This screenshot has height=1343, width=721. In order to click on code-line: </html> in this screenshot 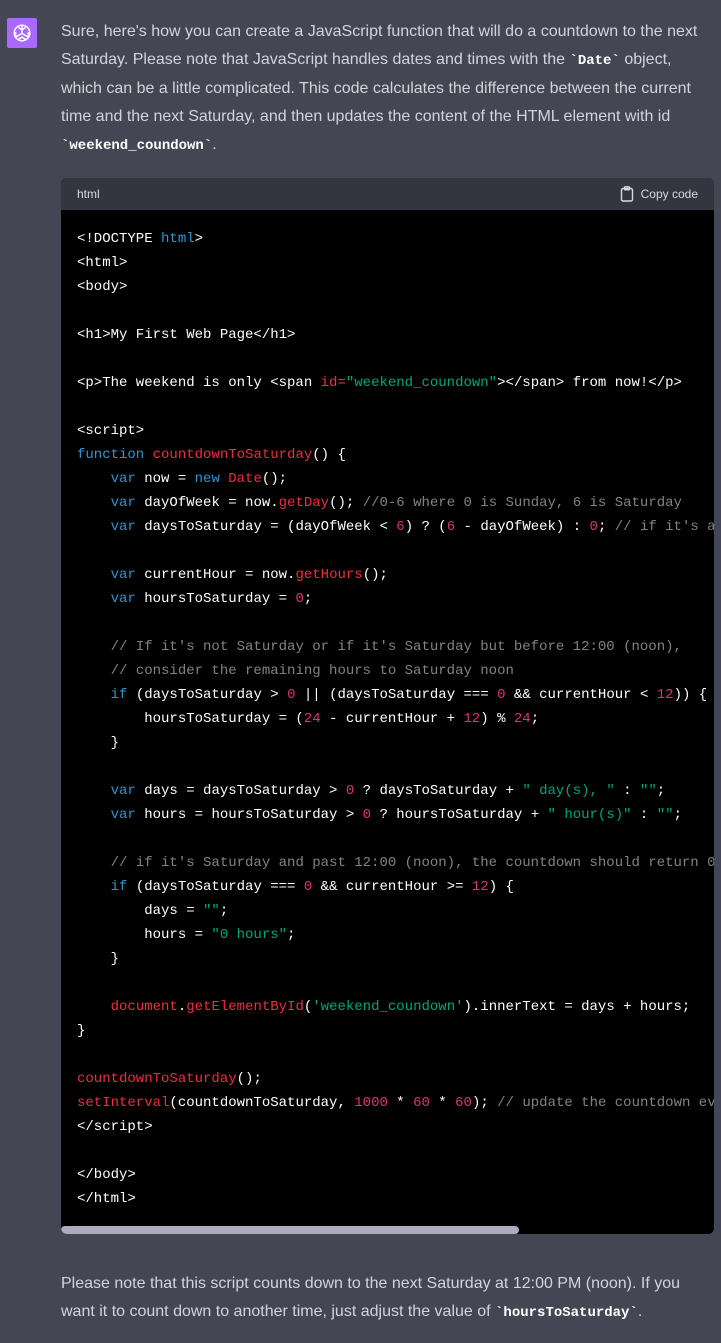, I will do `click(387, 1199)`.